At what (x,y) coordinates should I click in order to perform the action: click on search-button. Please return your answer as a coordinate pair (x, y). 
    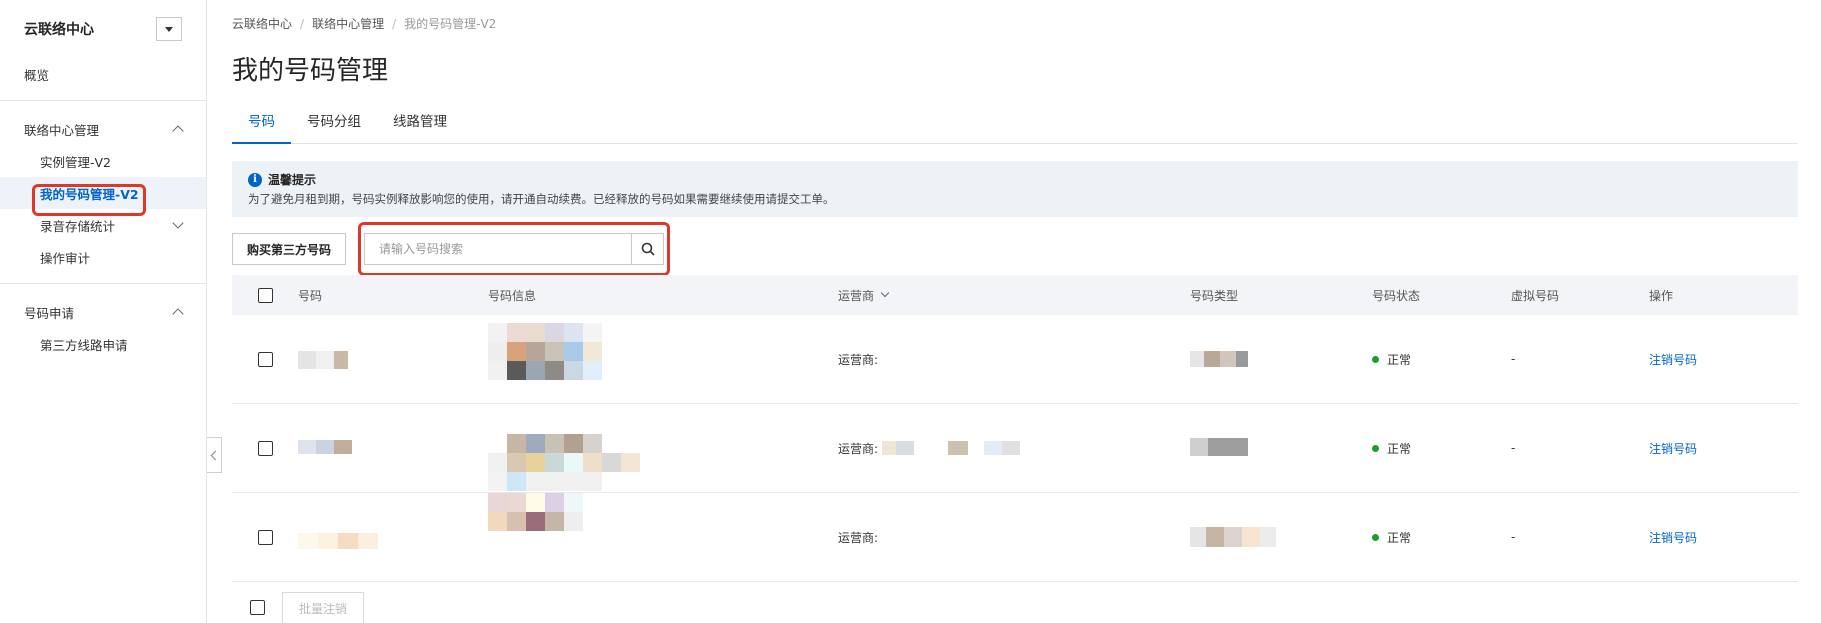
    Looking at the image, I should click on (647, 249).